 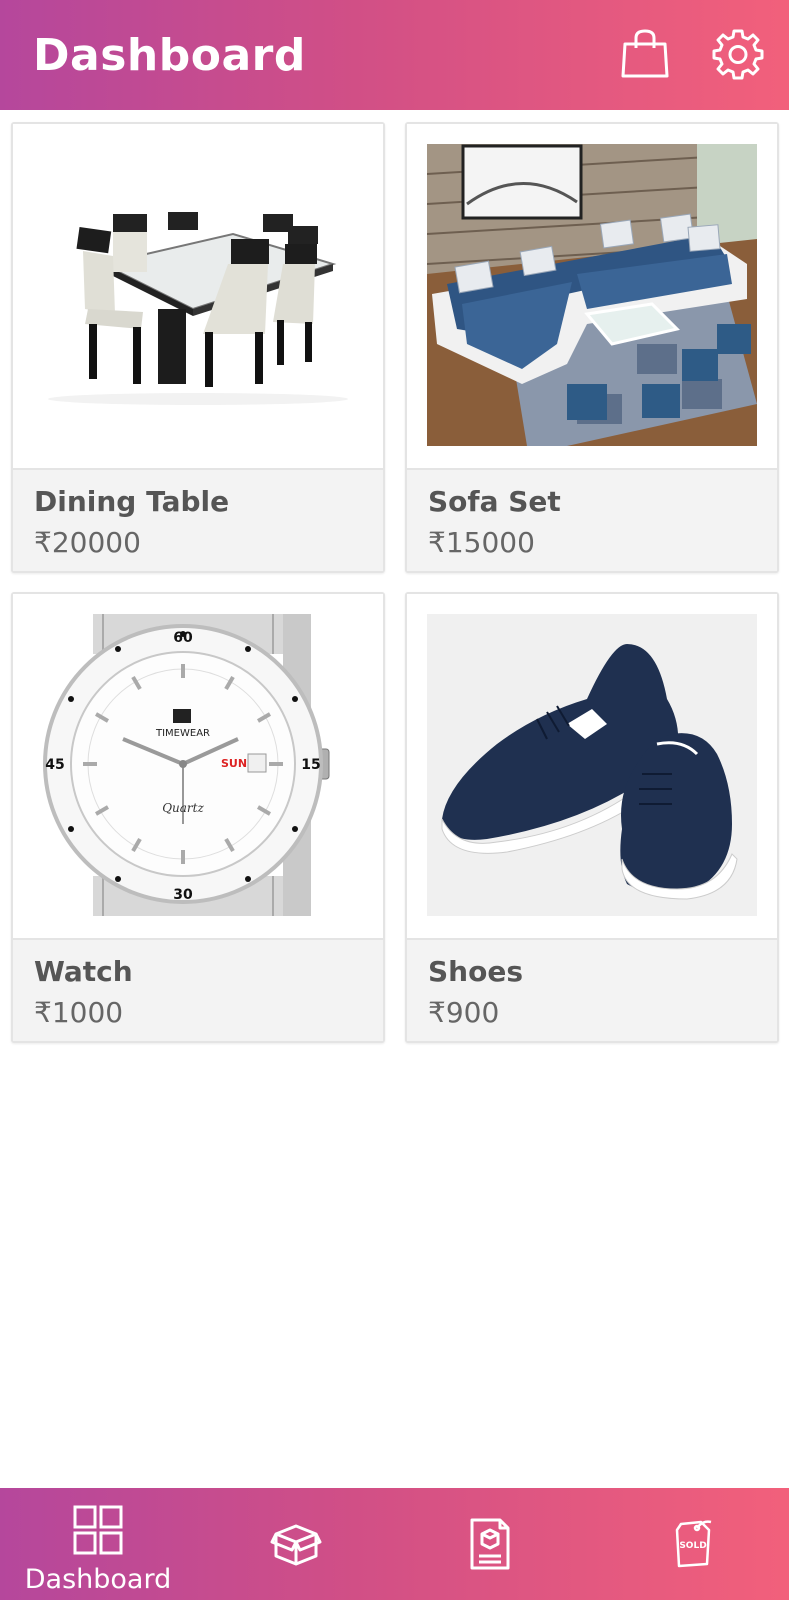 I want to click on product-card-dining-table: Dining Table ₹20000, so click(x=198, y=347).